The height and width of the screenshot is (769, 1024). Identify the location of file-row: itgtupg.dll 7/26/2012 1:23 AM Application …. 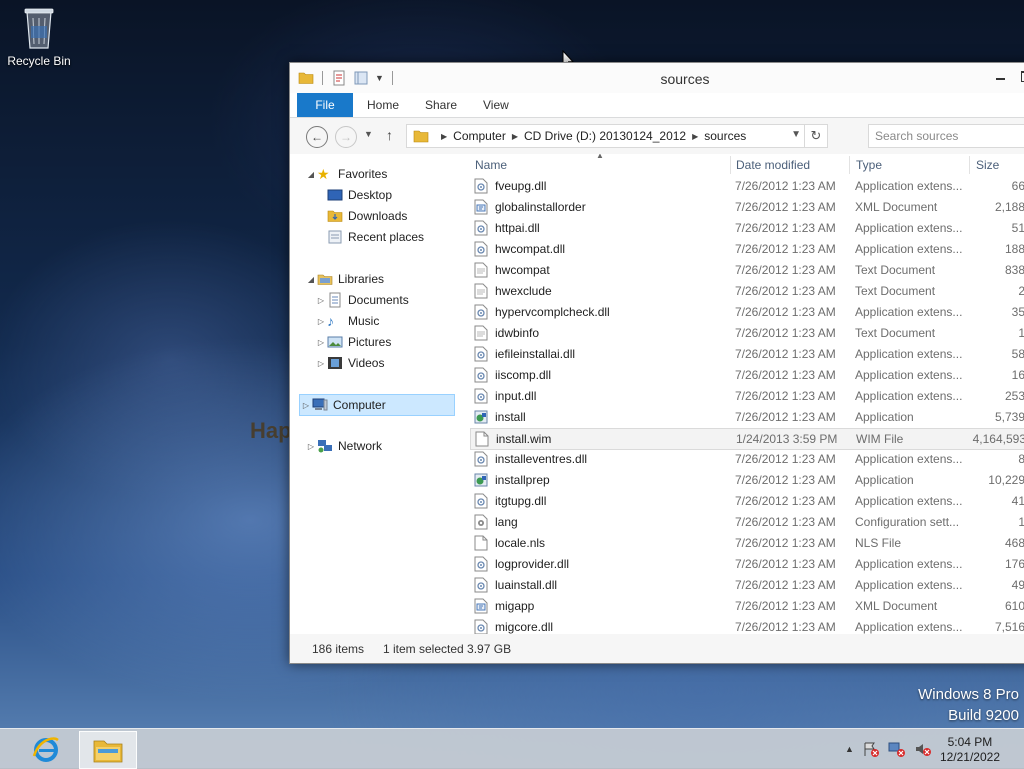
(747, 501).